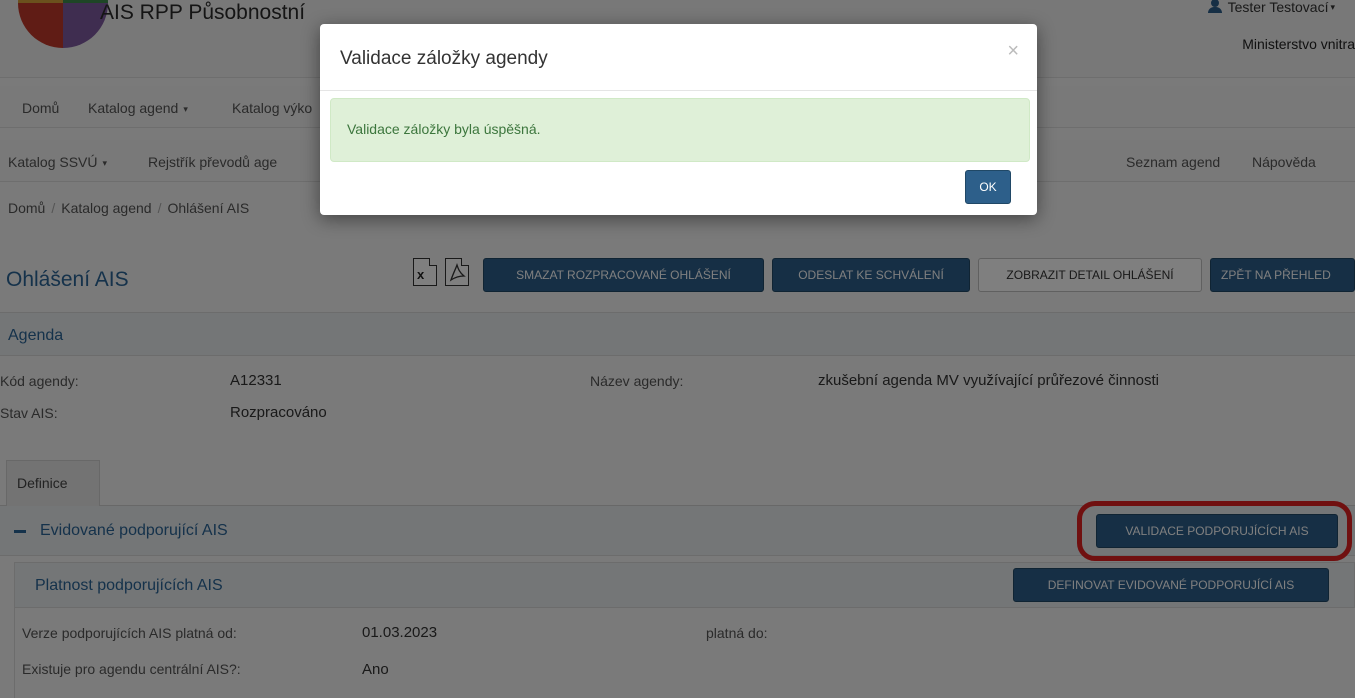 This screenshot has width=1355, height=698. I want to click on modal-title: Validace záložky agendy, so click(444, 58).